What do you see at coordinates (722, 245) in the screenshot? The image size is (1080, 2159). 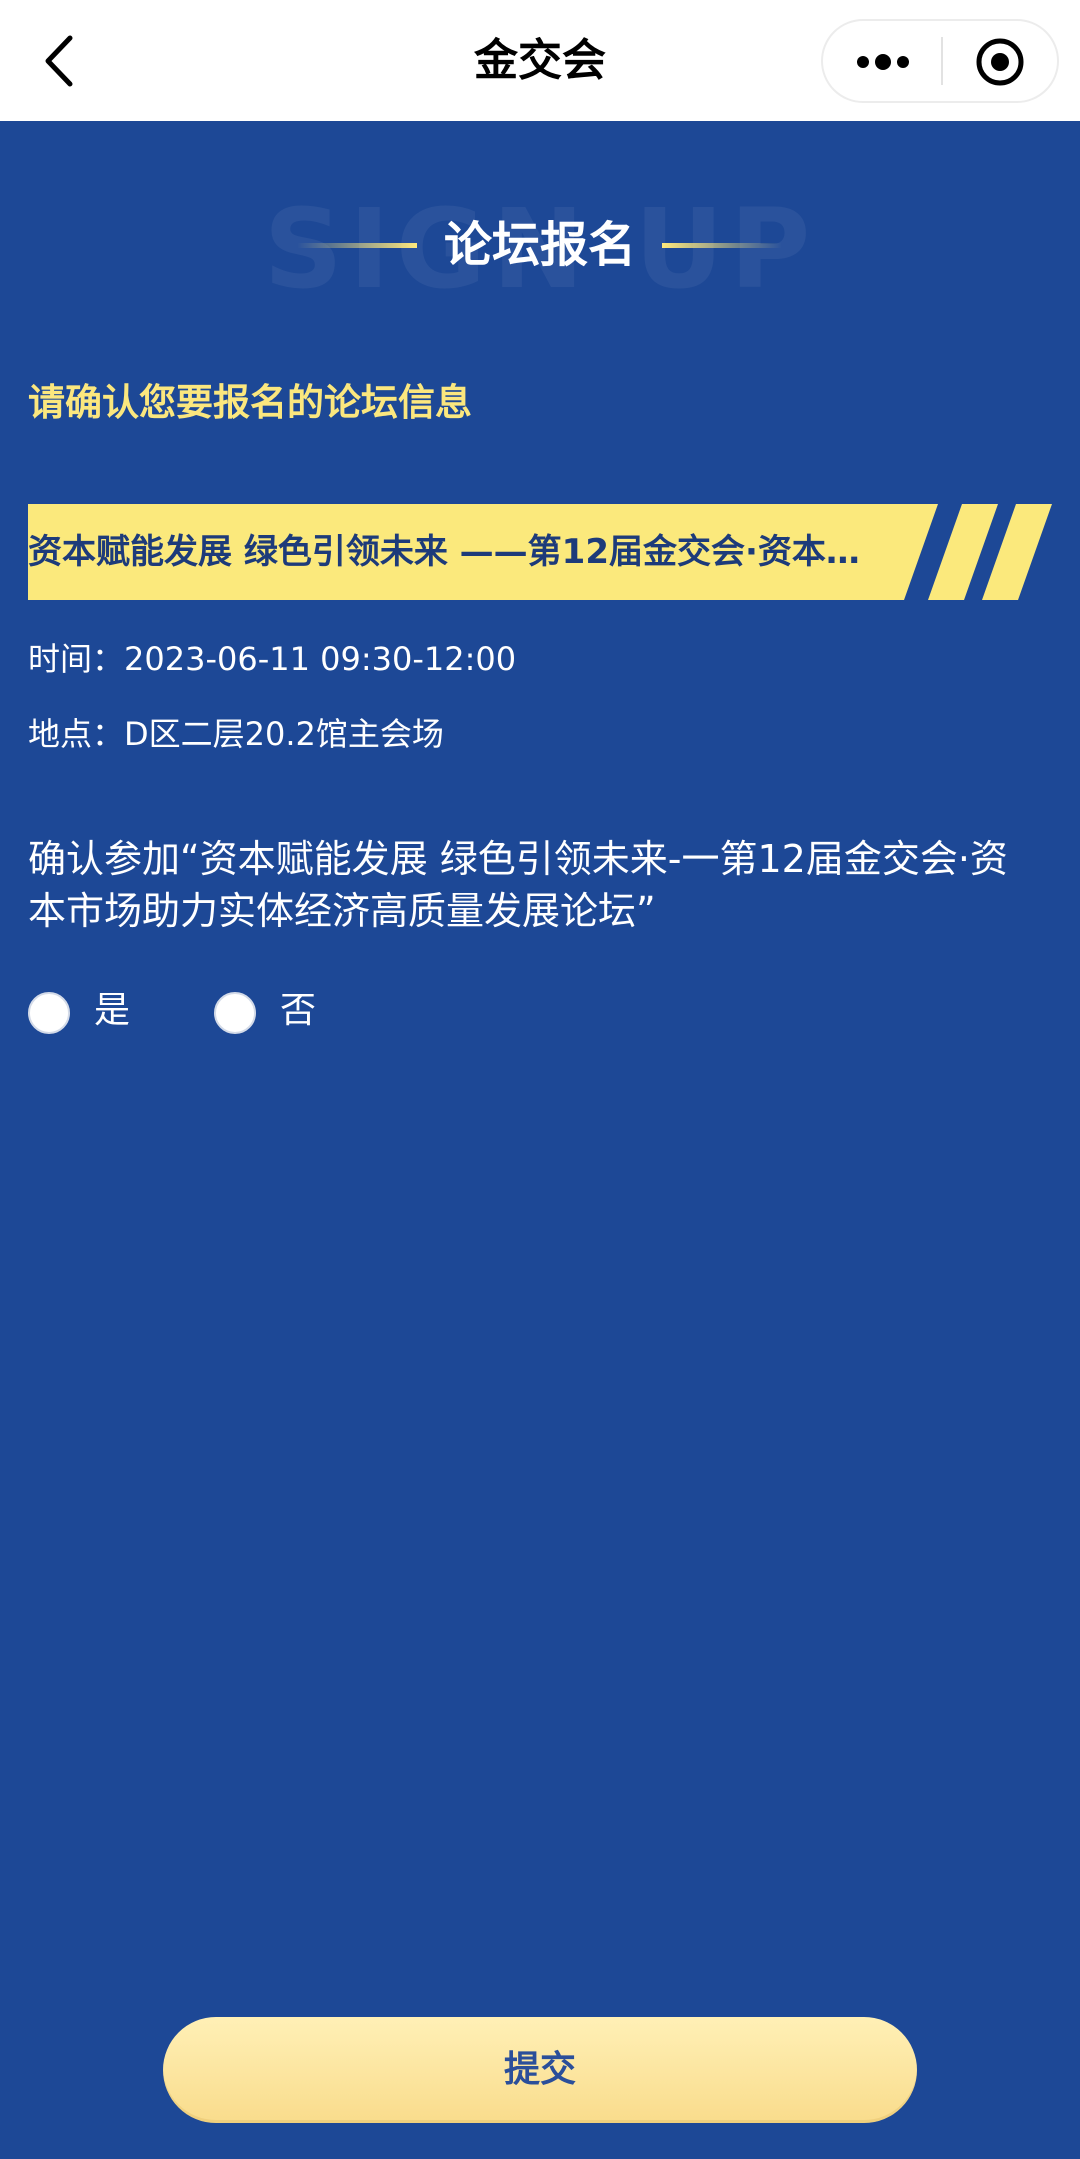 I see `heading-line-right` at bounding box center [722, 245].